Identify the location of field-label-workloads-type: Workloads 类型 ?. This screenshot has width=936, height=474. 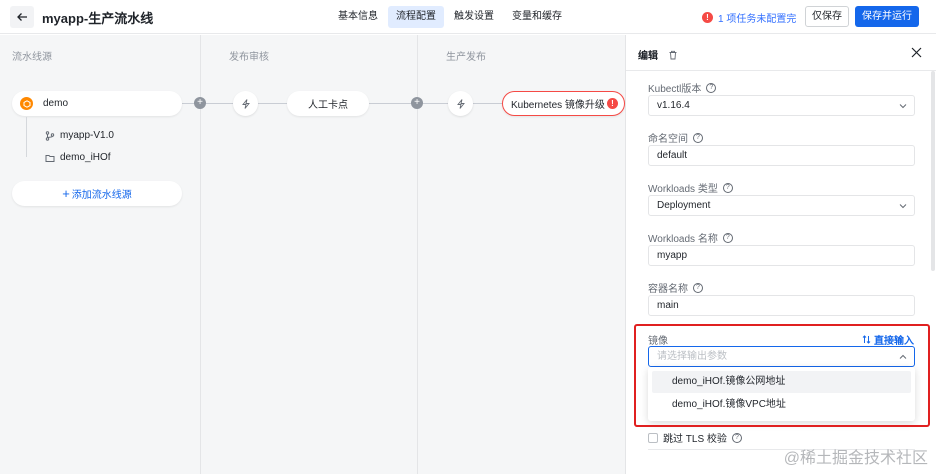
(690, 187).